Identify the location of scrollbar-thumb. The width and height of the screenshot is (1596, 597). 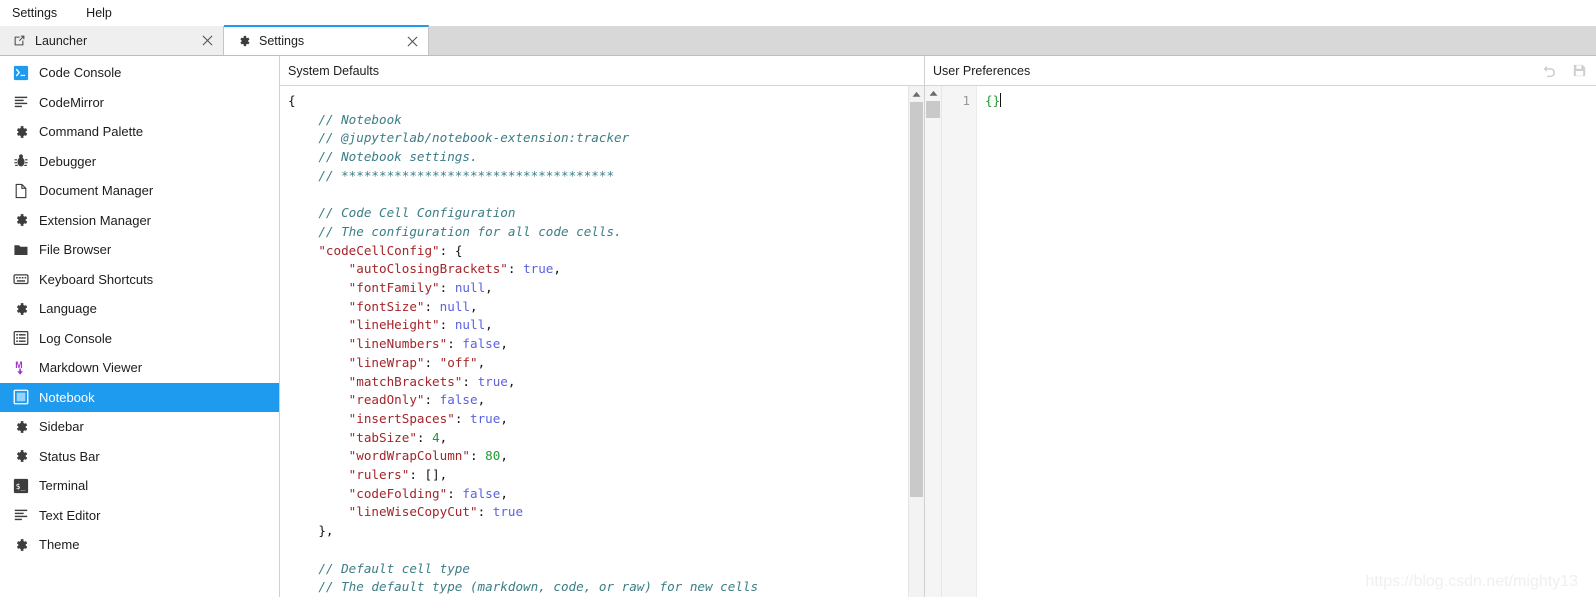
(916, 299).